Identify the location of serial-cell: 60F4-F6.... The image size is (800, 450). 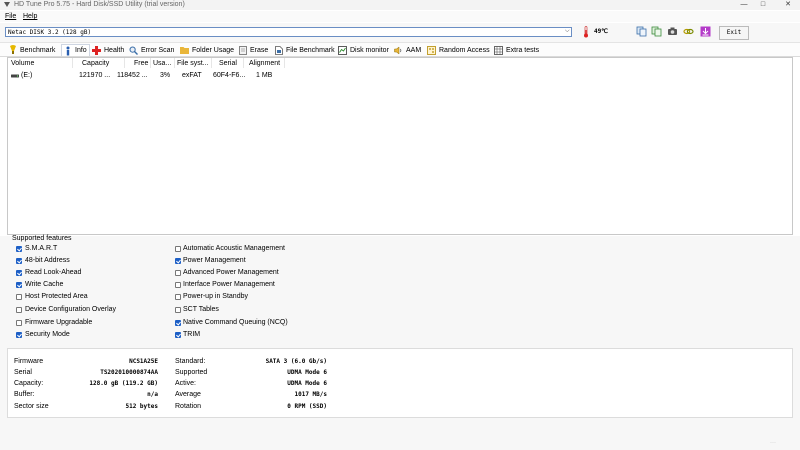
(229, 75).